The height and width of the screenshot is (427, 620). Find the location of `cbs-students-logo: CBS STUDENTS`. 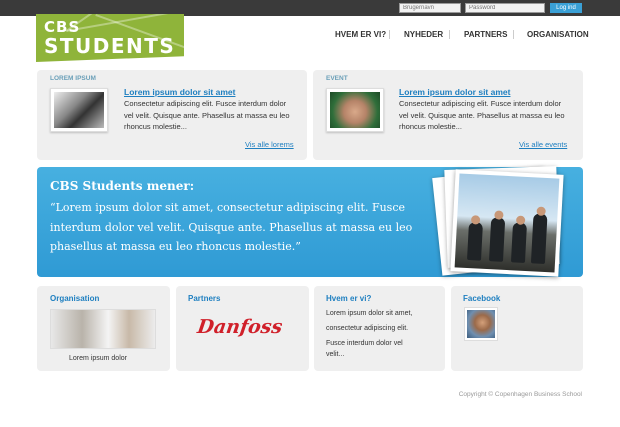

cbs-students-logo: CBS STUDENTS is located at coordinates (110, 38).